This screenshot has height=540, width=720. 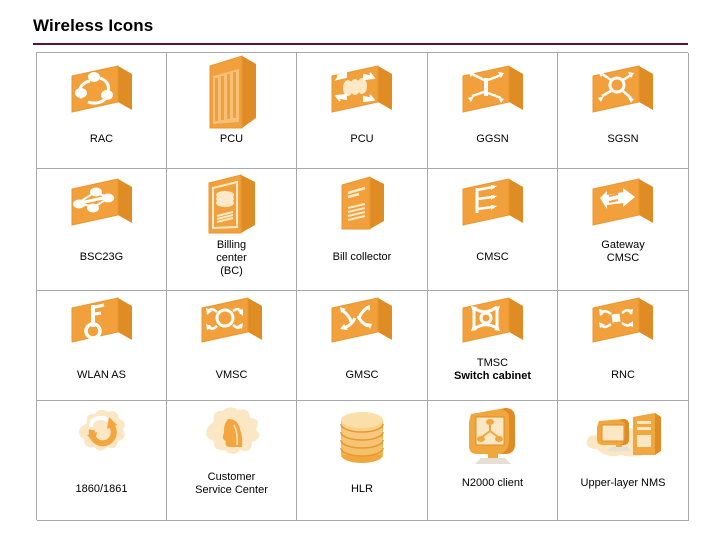 What do you see at coordinates (231, 92) in the screenshot?
I see `pcu-tower-icon` at bounding box center [231, 92].